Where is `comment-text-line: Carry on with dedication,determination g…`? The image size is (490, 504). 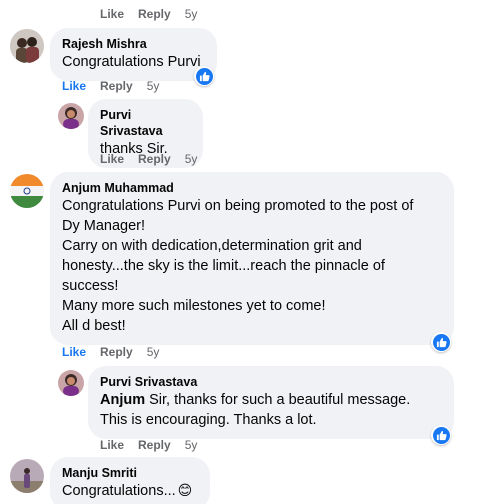
comment-text-line: Carry on with dedication,determination g… is located at coordinates (212, 246).